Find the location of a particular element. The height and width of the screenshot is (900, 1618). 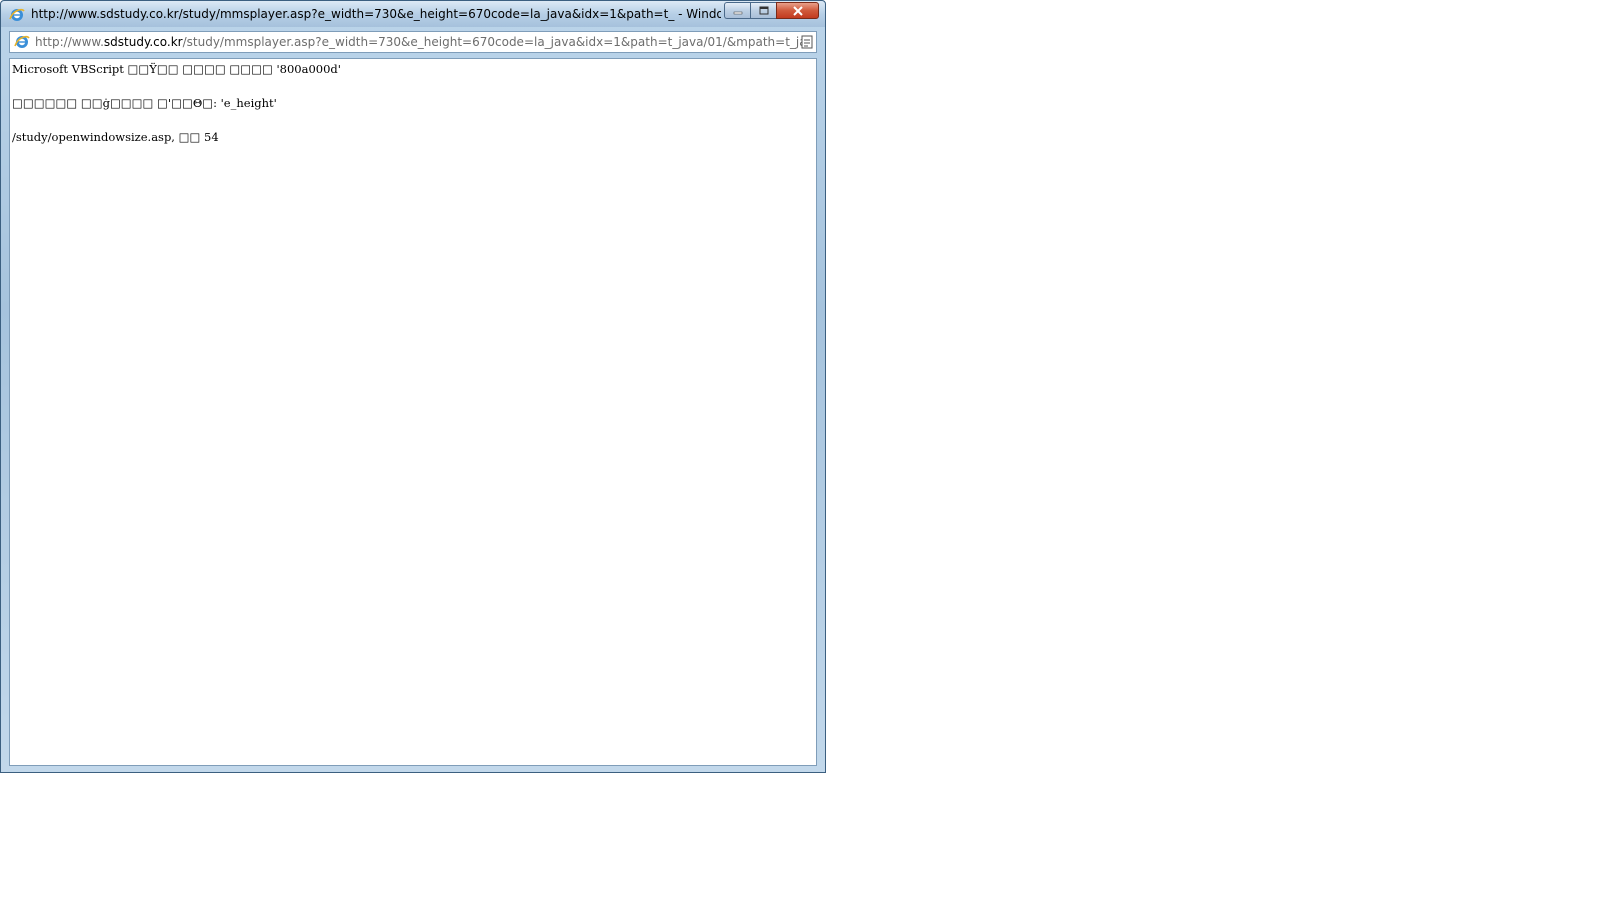

maximize-icon is located at coordinates (763, 10).